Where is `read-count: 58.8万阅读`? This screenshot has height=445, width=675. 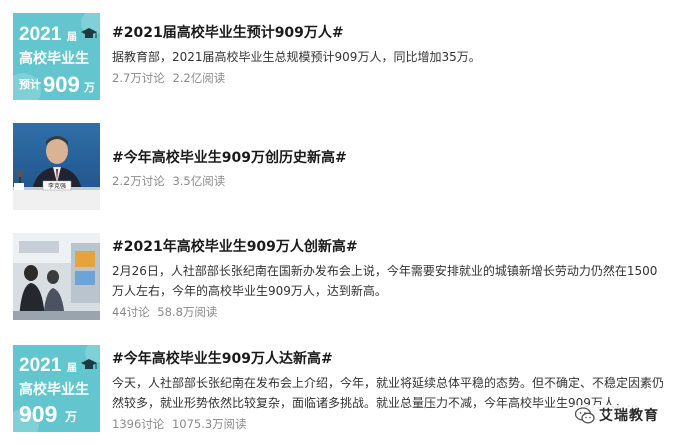
read-count: 58.8万阅读 is located at coordinates (187, 312).